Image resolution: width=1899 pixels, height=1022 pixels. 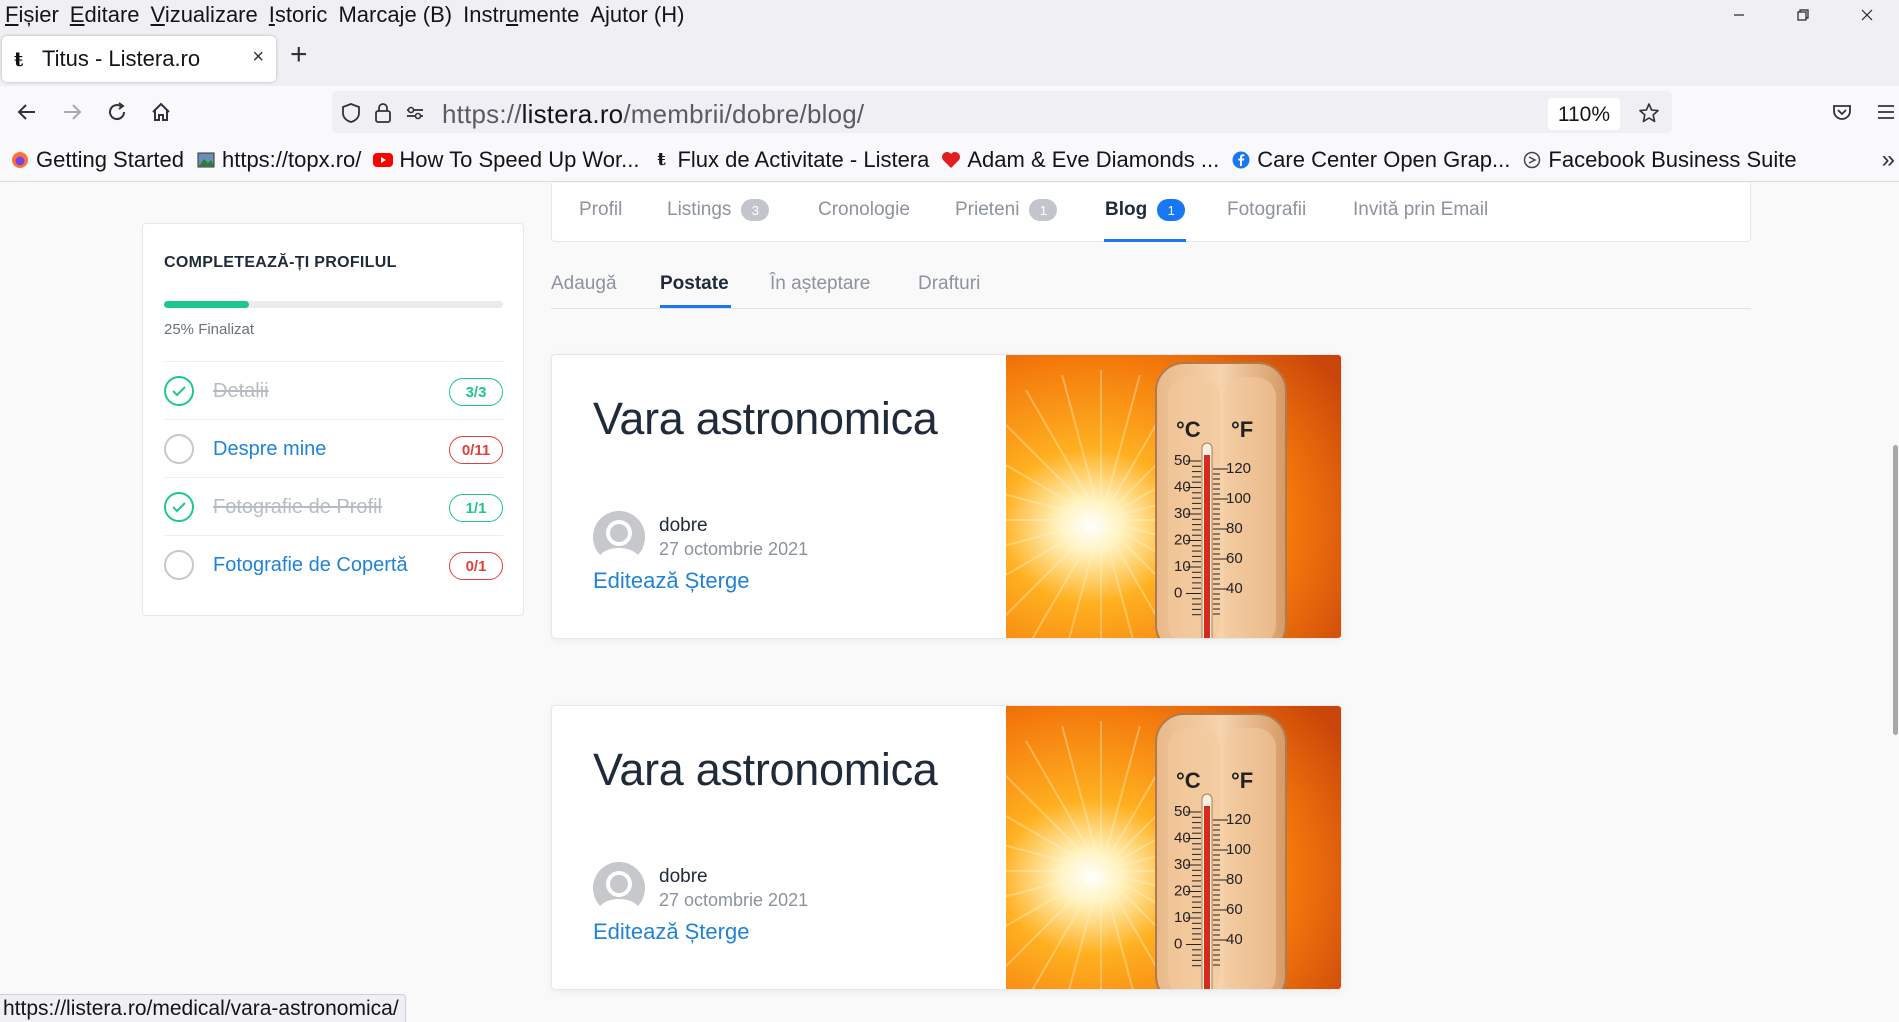 What do you see at coordinates (521, 15) in the screenshot?
I see `menu-tools: Instrumente` at bounding box center [521, 15].